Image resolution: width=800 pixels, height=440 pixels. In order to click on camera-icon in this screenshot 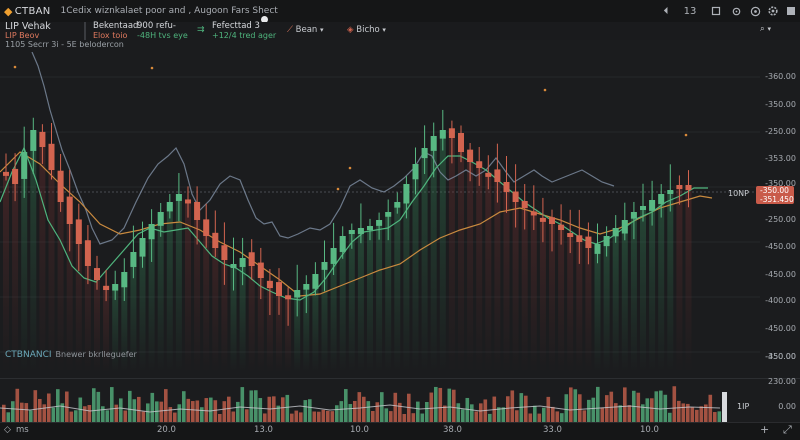, I will do `click(755, 11)`.